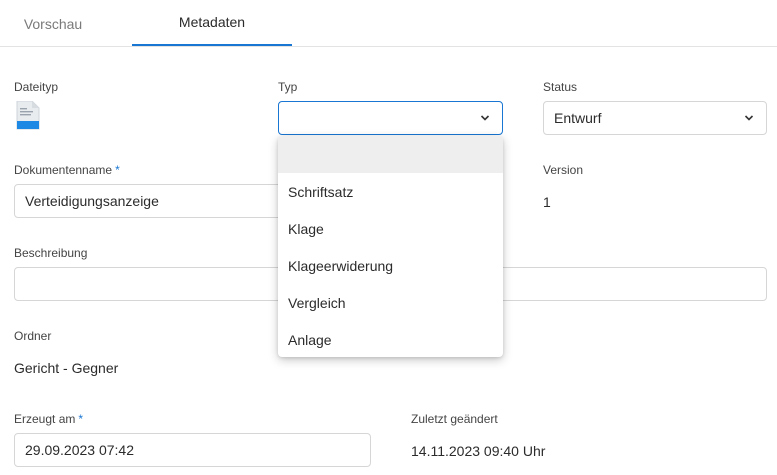 The width and height of the screenshot is (777, 475). Describe the element at coordinates (288, 87) in the screenshot. I see `typ-label: Typ` at that location.